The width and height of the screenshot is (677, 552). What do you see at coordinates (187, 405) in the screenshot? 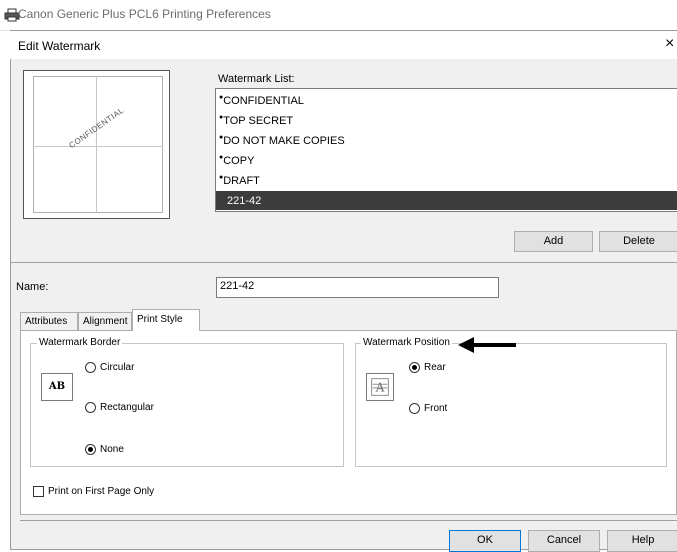
I see `watermark-border-group` at bounding box center [187, 405].